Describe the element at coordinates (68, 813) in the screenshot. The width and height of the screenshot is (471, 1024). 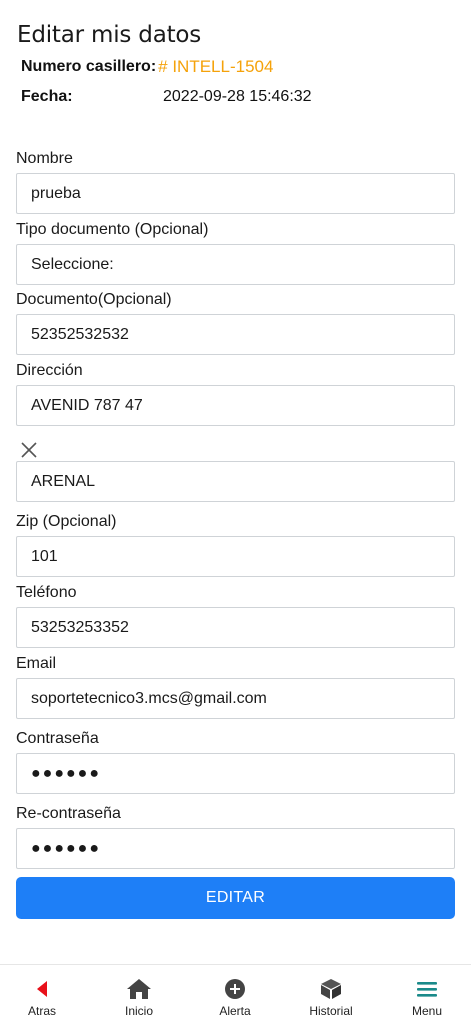
I see `re-contrasena-label: Re-contraseña` at that location.